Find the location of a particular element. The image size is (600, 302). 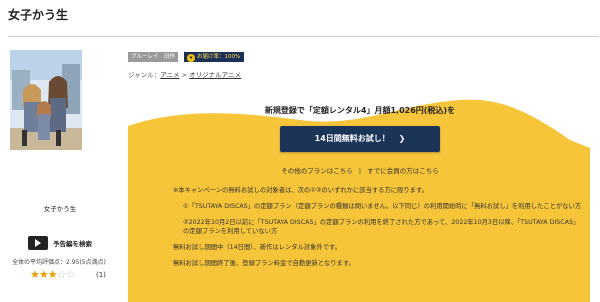

plan-links: その他のプランはこちら | すでに会員の方はこちら is located at coordinates (360, 171).